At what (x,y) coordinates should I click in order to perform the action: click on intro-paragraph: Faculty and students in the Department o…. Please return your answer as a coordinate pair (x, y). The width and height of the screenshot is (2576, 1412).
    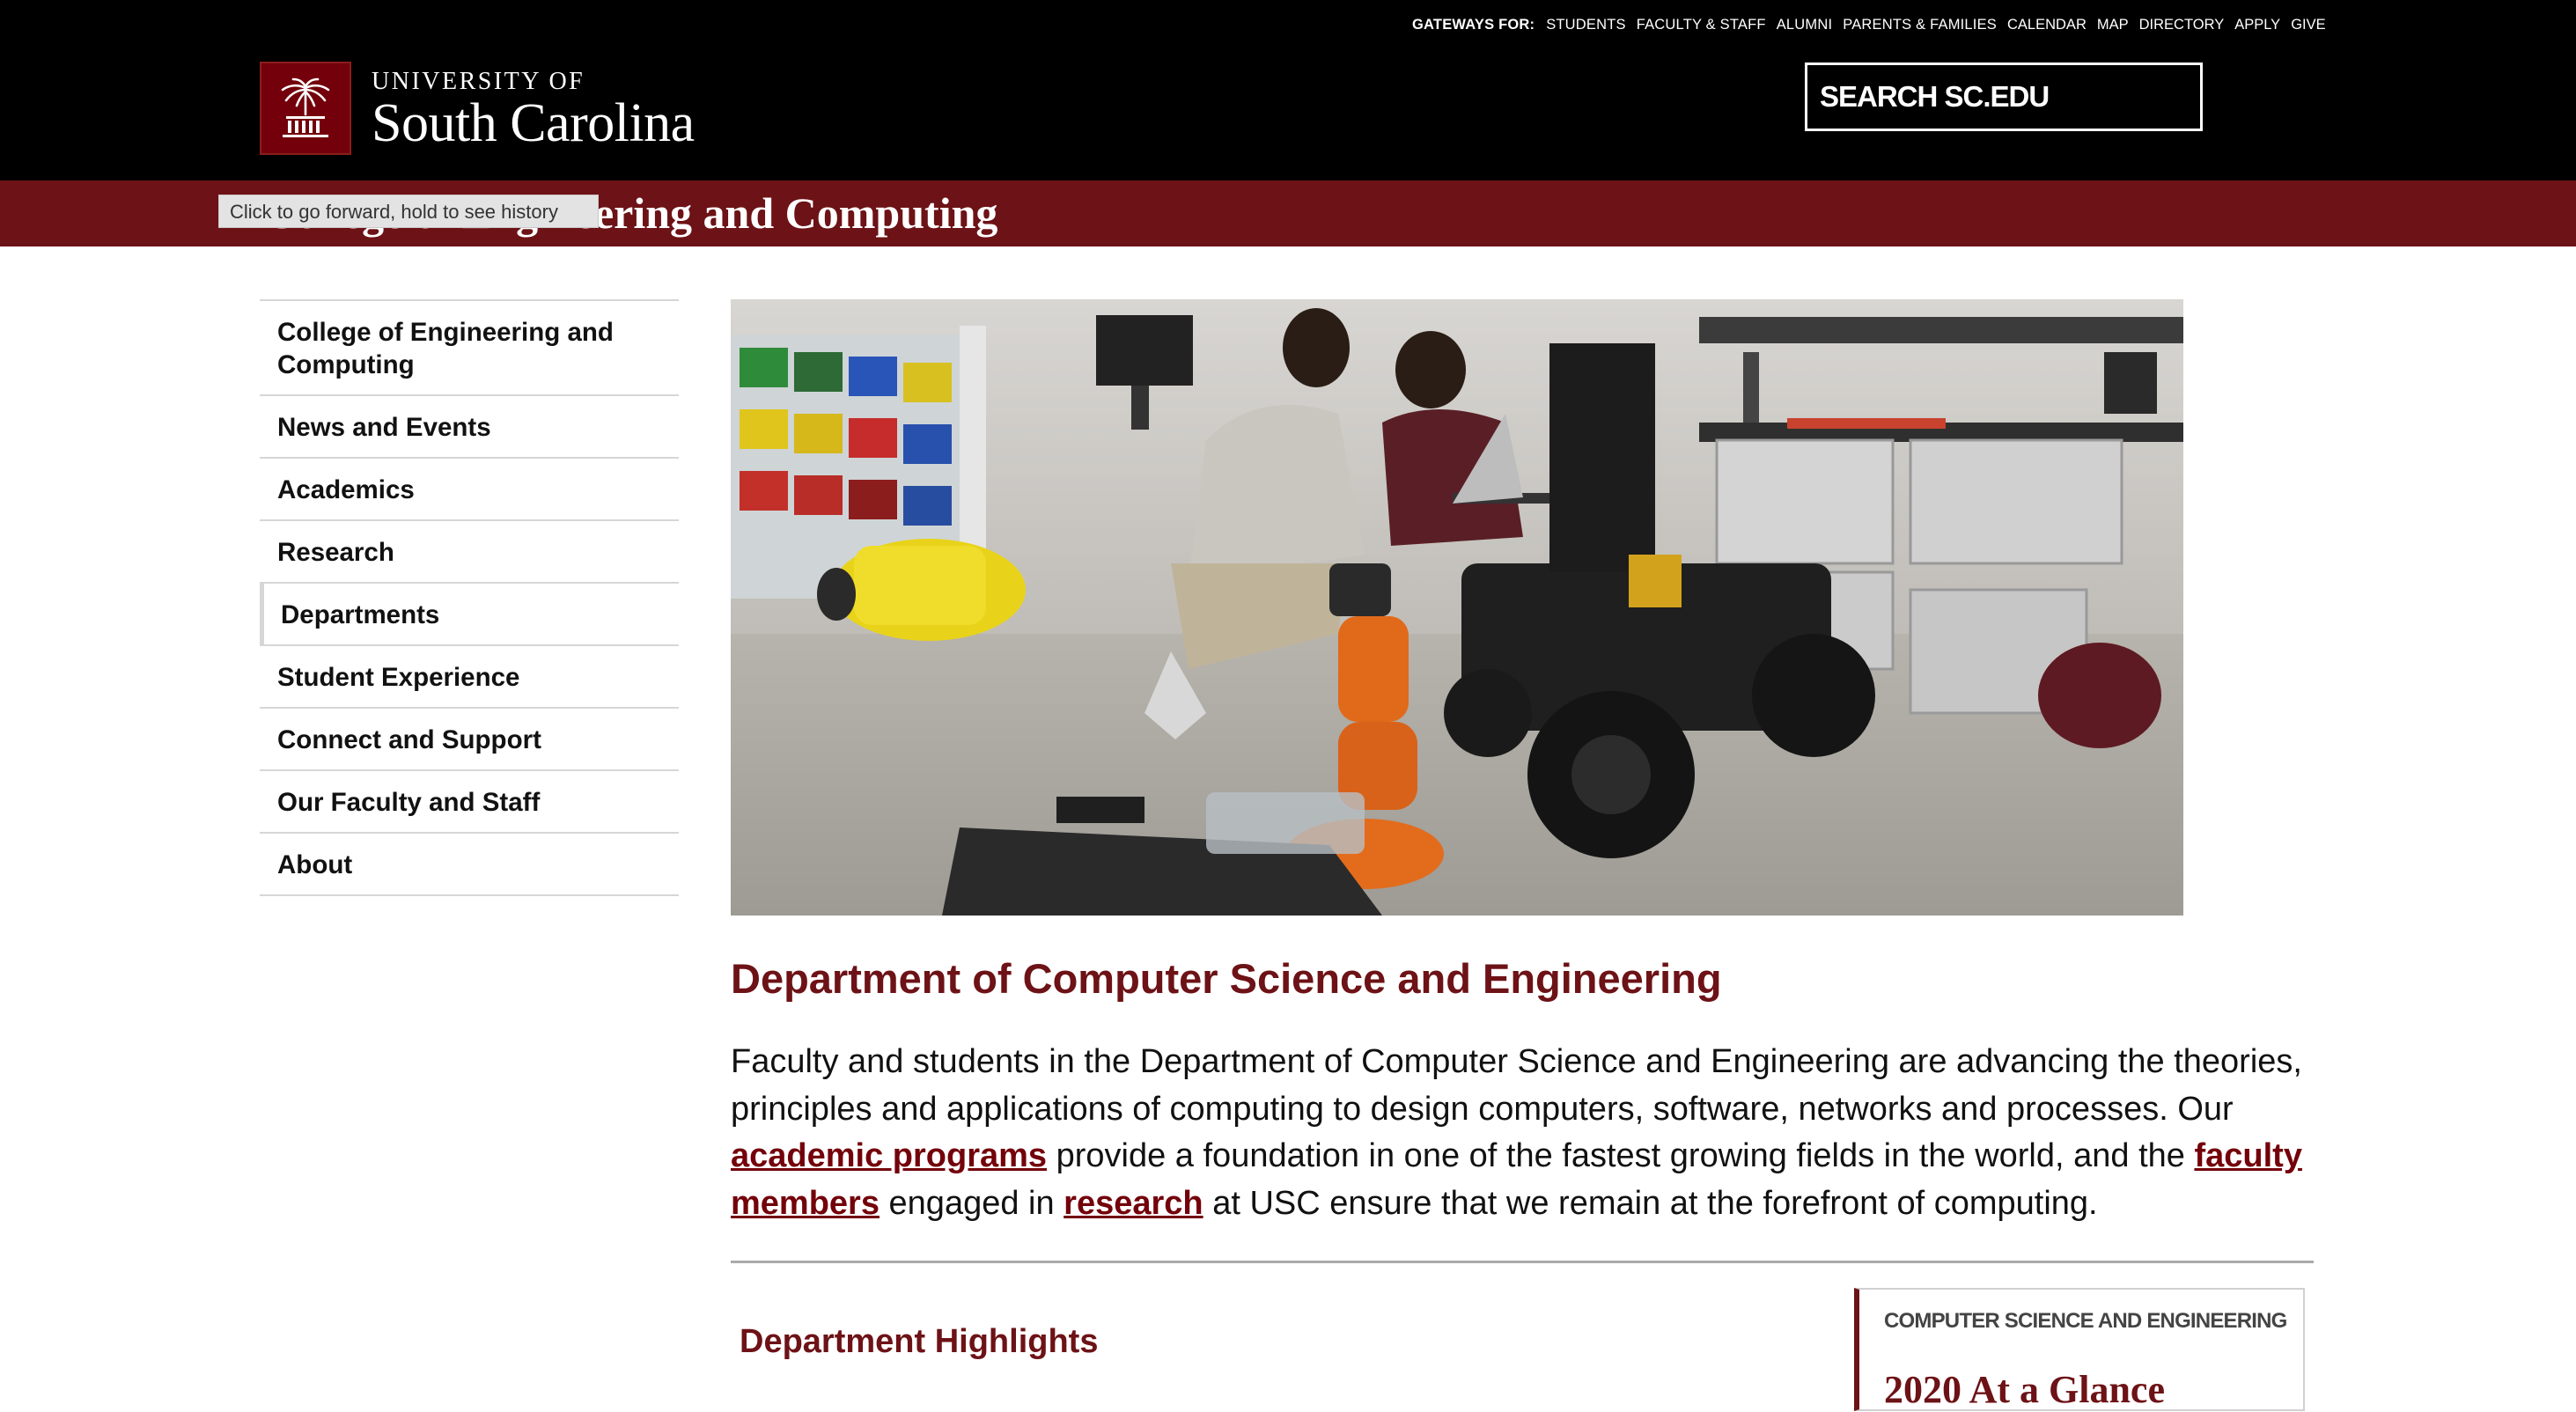
    Looking at the image, I should click on (1523, 1133).